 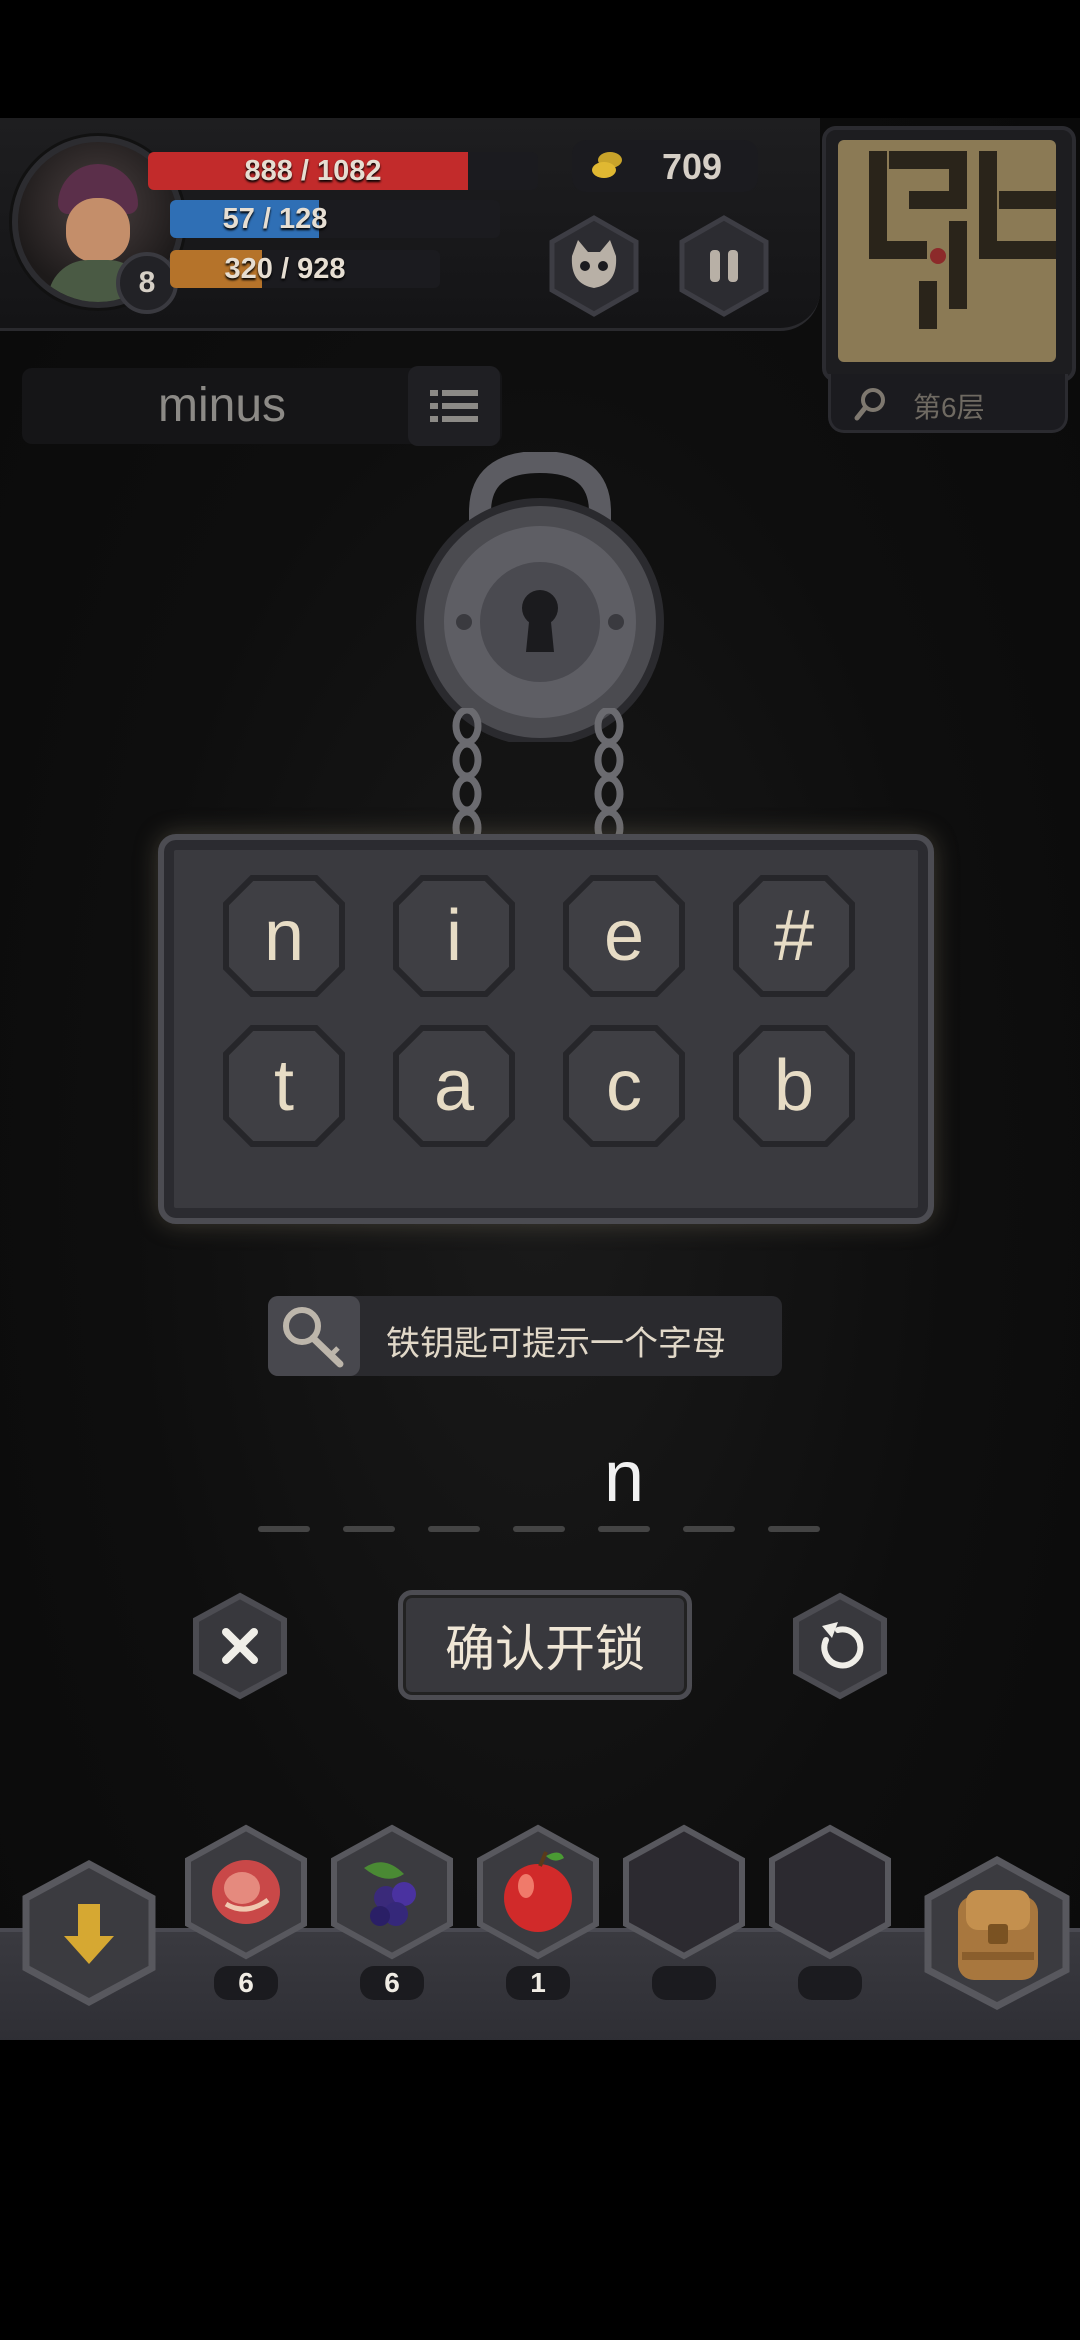 I want to click on level-badge: 8, so click(x=147, y=283).